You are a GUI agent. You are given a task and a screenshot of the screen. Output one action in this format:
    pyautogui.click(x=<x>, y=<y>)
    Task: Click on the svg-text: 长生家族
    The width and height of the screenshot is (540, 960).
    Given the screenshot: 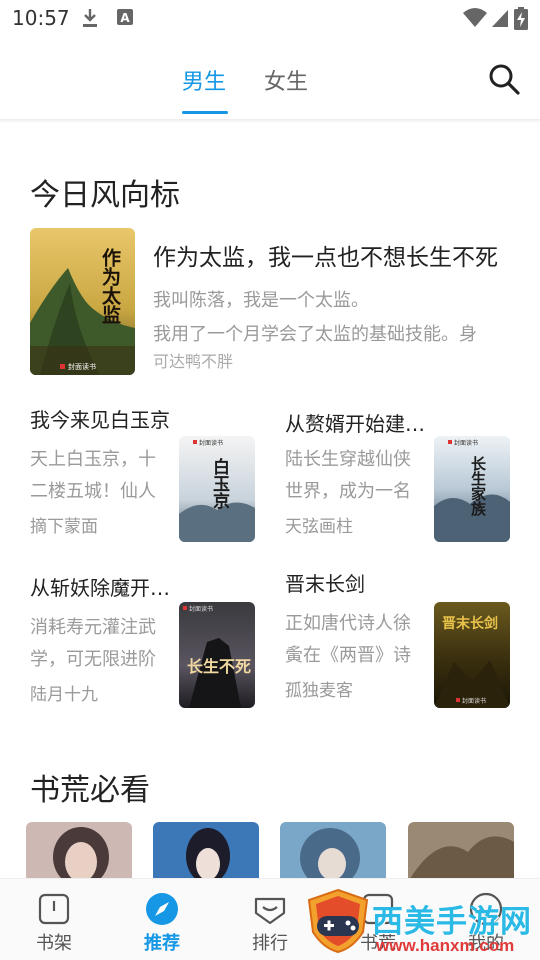 What is the action you would take?
    pyautogui.click(x=478, y=486)
    